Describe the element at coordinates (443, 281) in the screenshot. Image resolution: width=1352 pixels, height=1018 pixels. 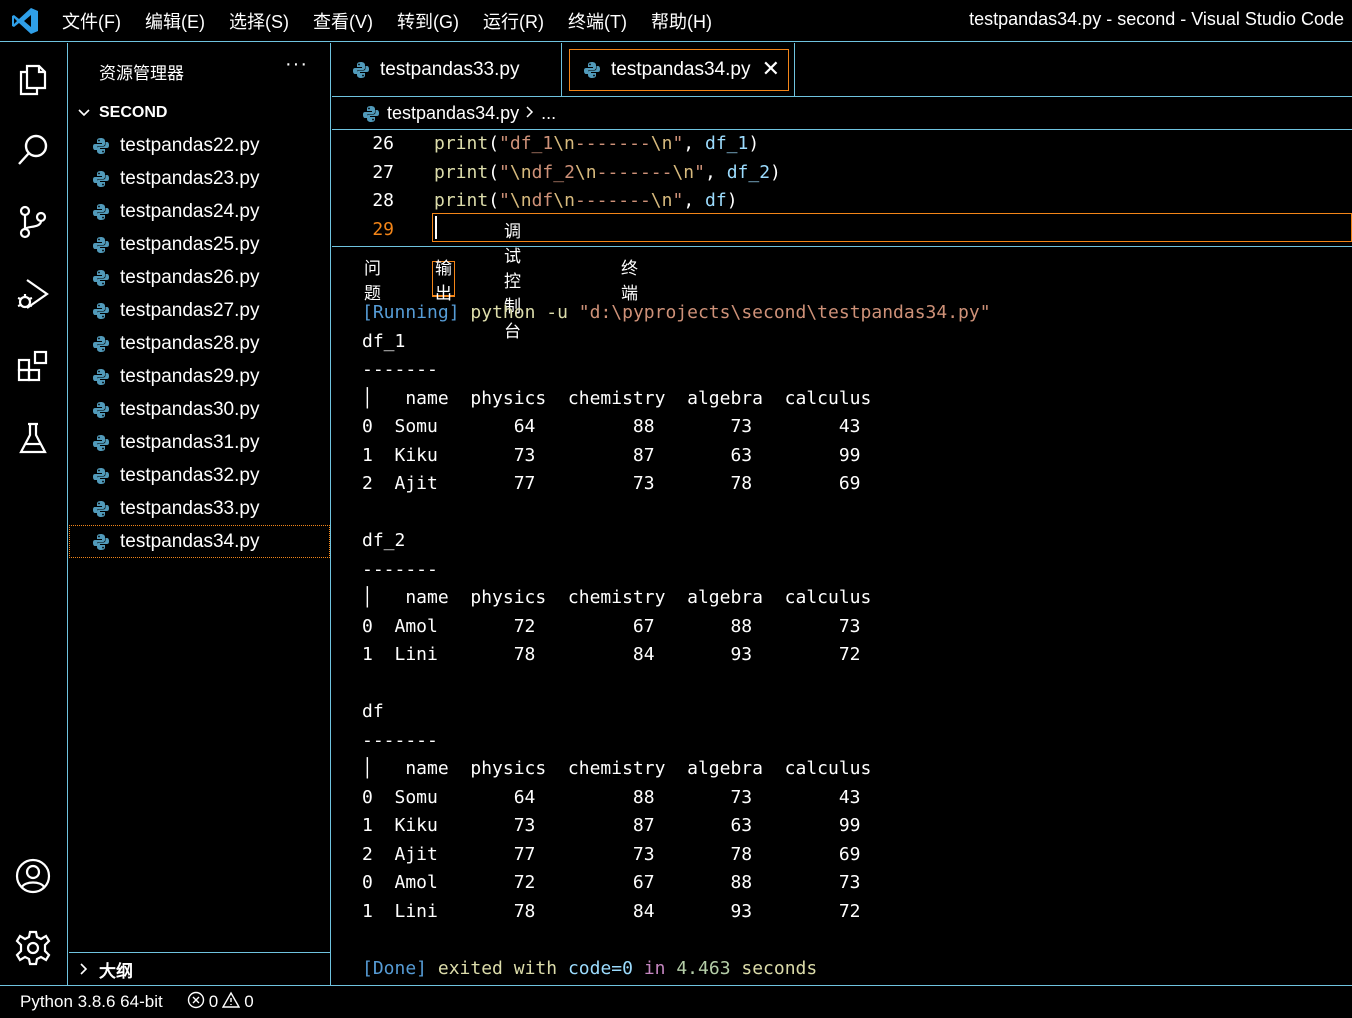
I see `panel-tab-1: 输出` at that location.